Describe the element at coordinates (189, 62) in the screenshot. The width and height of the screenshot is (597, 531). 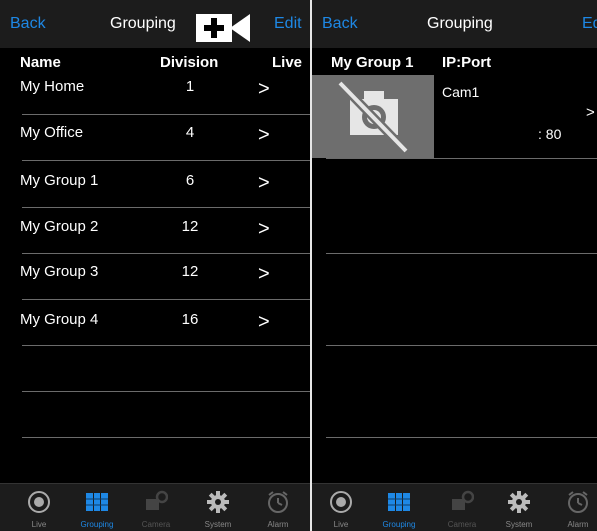
I see `column-header-division: Division` at that location.